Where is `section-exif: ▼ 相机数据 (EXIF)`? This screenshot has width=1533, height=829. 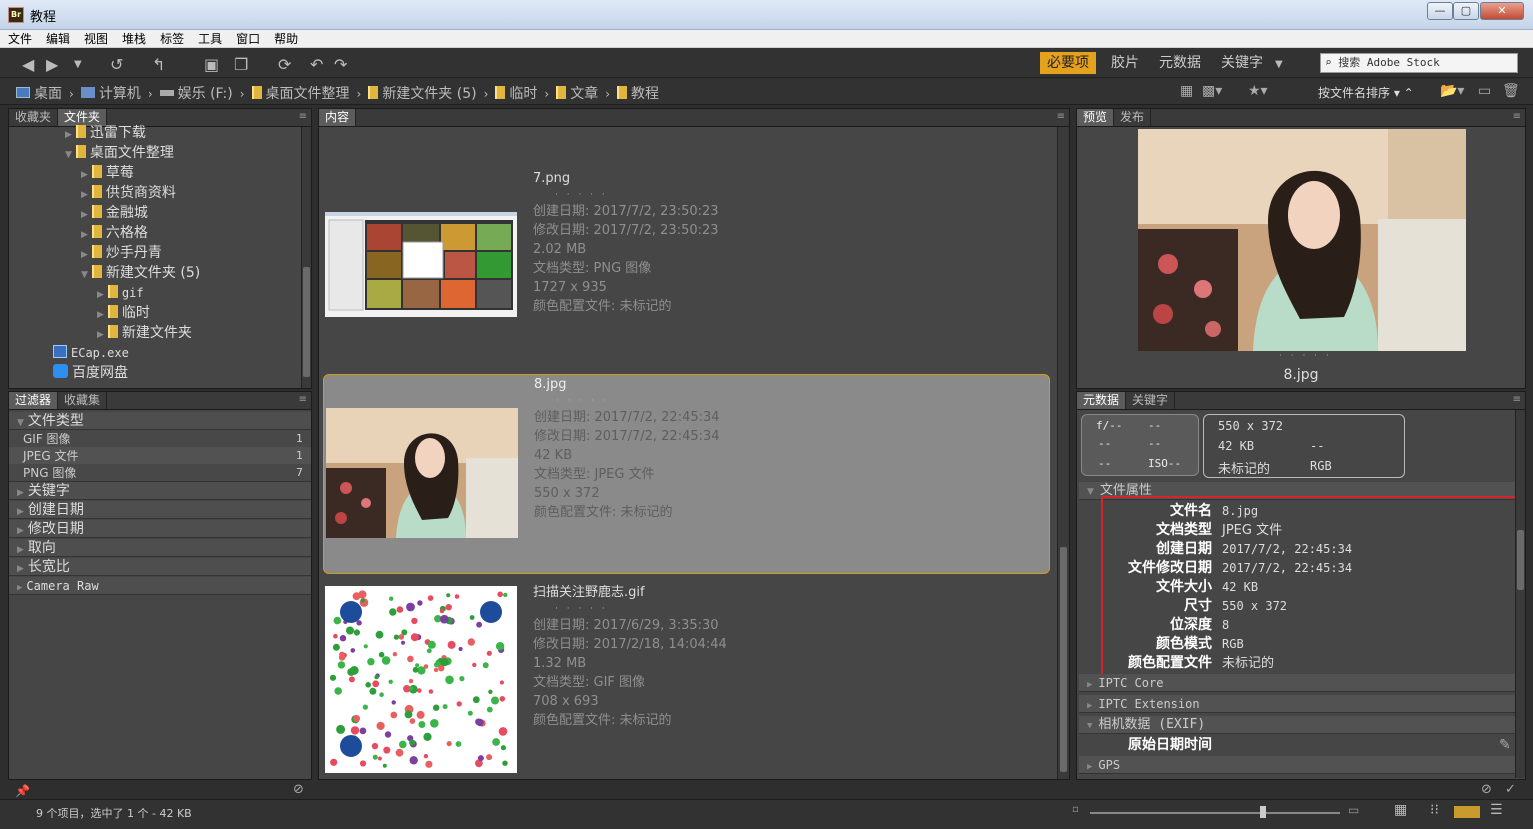
section-exif: ▼ 相机数据 (EXIF) is located at coordinates (1297, 725).